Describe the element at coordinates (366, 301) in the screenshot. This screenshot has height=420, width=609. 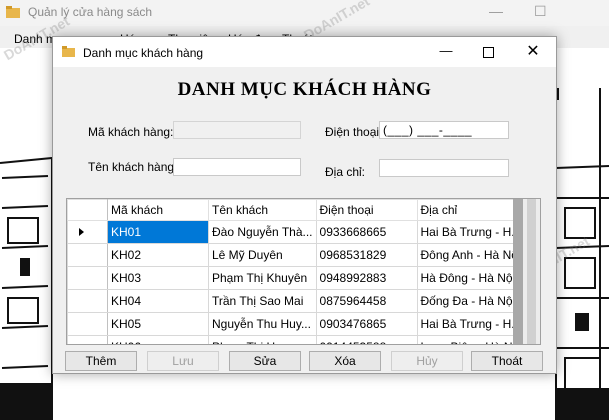
I see `table-cell: 0875964458` at that location.